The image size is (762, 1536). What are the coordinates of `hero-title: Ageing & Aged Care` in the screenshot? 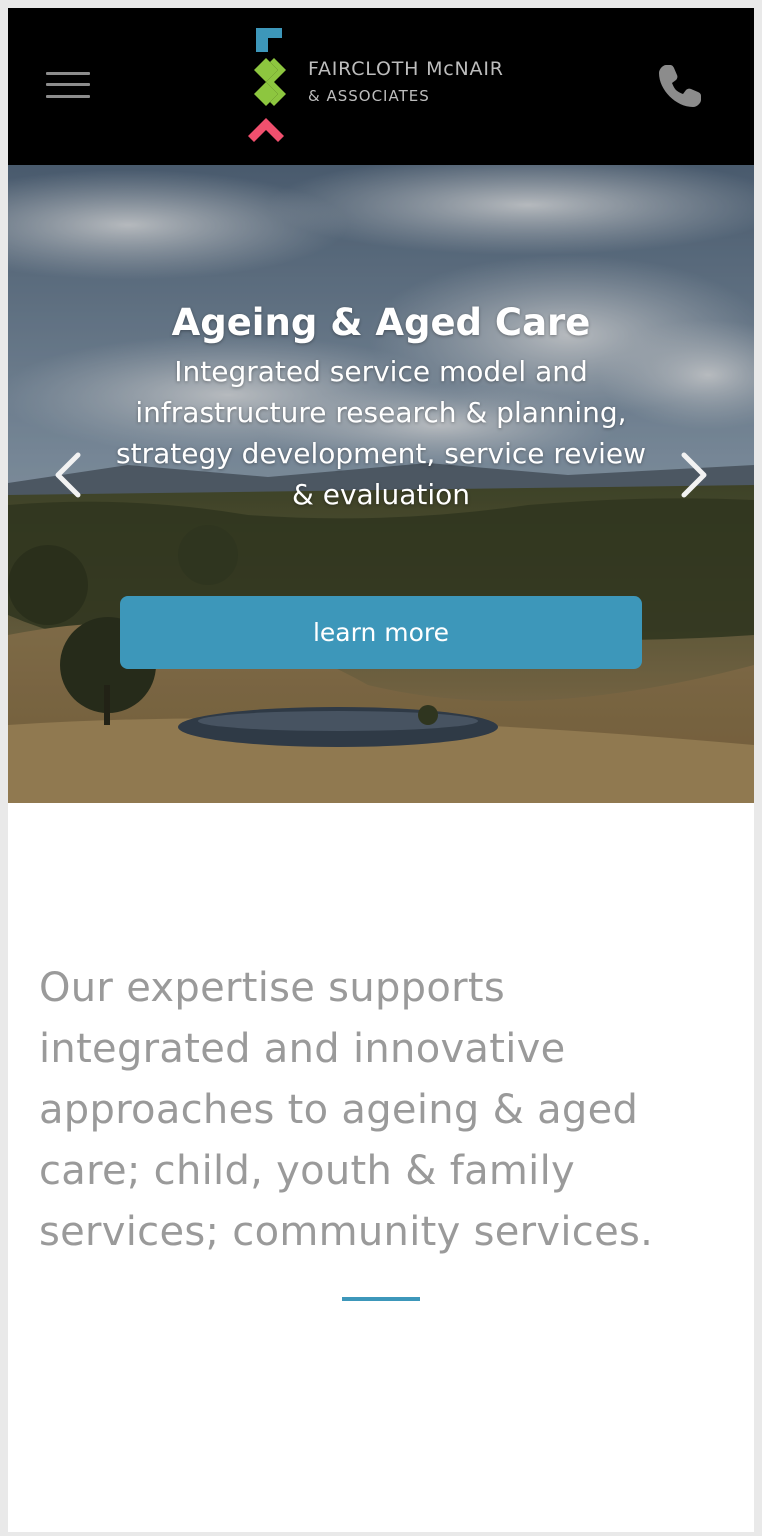 It's located at (381, 322).